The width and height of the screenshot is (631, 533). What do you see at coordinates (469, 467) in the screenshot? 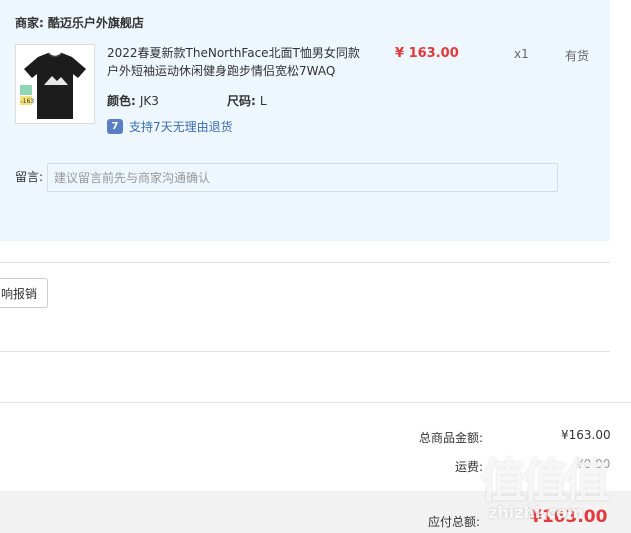
I see `shipping-label: 运费:` at bounding box center [469, 467].